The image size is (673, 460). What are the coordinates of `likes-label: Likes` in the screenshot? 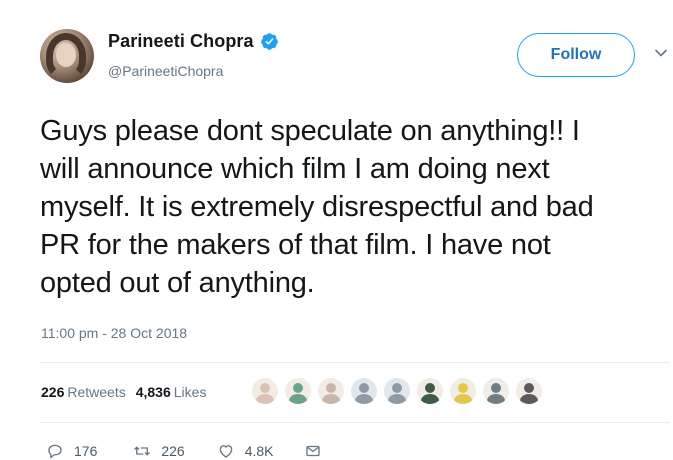 It's located at (190, 392).